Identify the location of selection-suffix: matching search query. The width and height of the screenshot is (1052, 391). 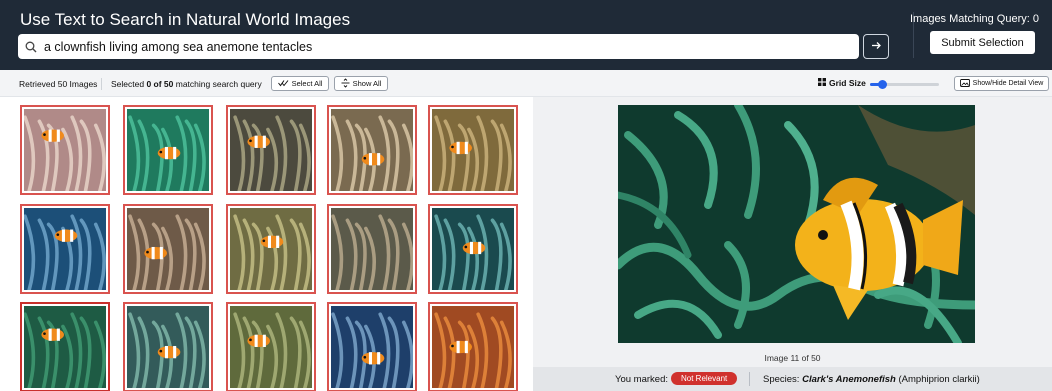
(217, 84).